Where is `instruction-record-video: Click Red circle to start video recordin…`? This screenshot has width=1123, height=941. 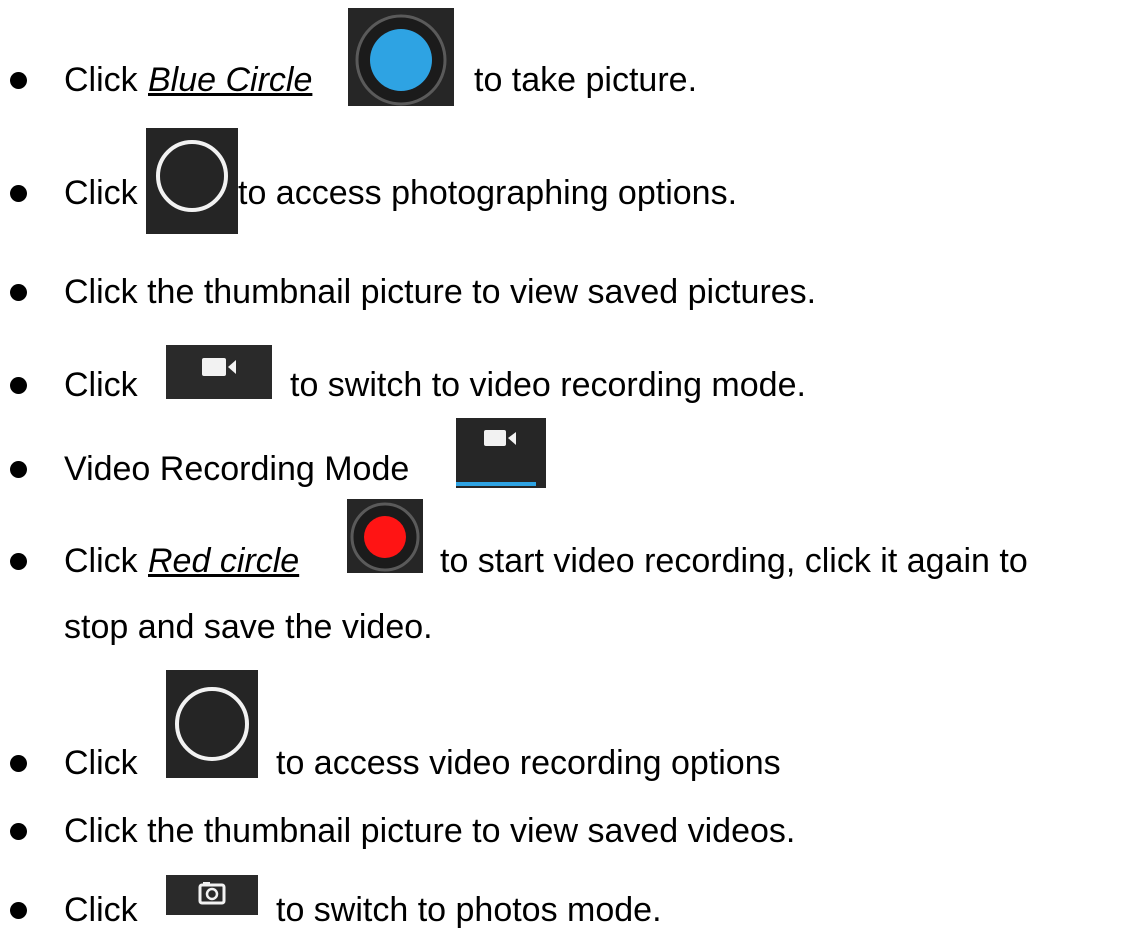 instruction-record-video: Click Red circle to start video recordin… is located at coordinates (561, 561).